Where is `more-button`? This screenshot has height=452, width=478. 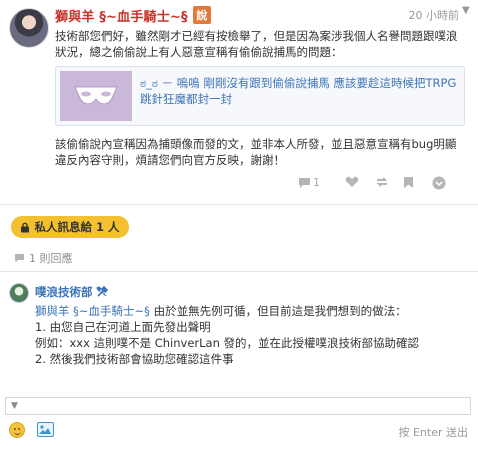 more-button is located at coordinates (439, 183).